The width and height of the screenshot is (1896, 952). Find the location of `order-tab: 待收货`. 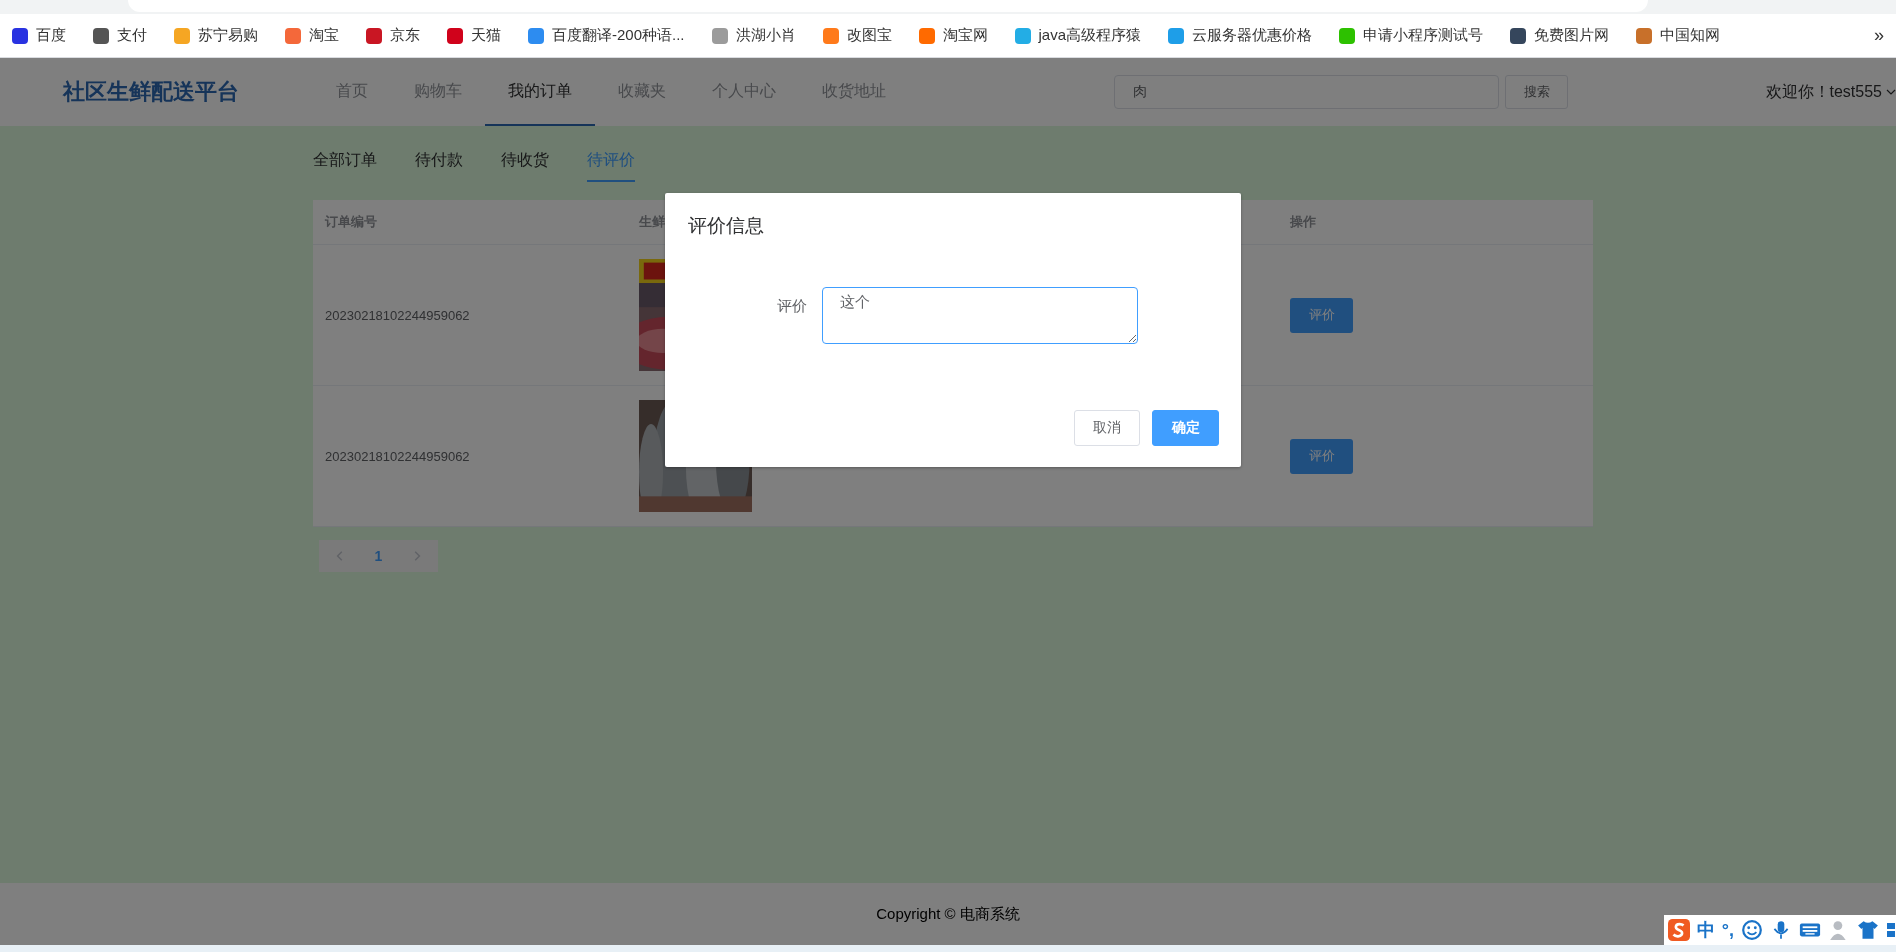

order-tab: 待收货 is located at coordinates (525, 166).